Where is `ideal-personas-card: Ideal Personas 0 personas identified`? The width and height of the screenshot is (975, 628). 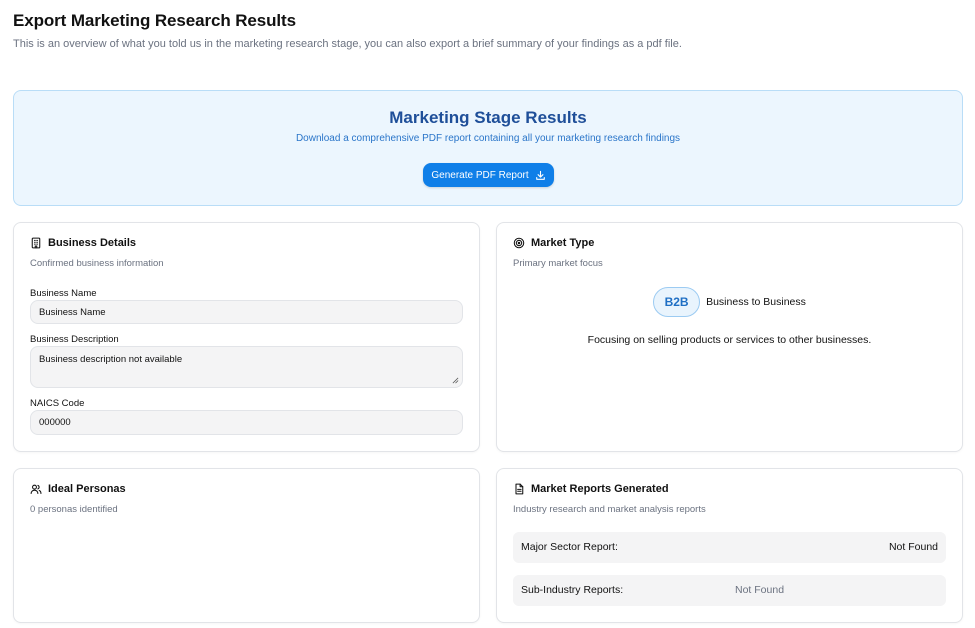 ideal-personas-card: Ideal Personas 0 personas identified is located at coordinates (246, 545).